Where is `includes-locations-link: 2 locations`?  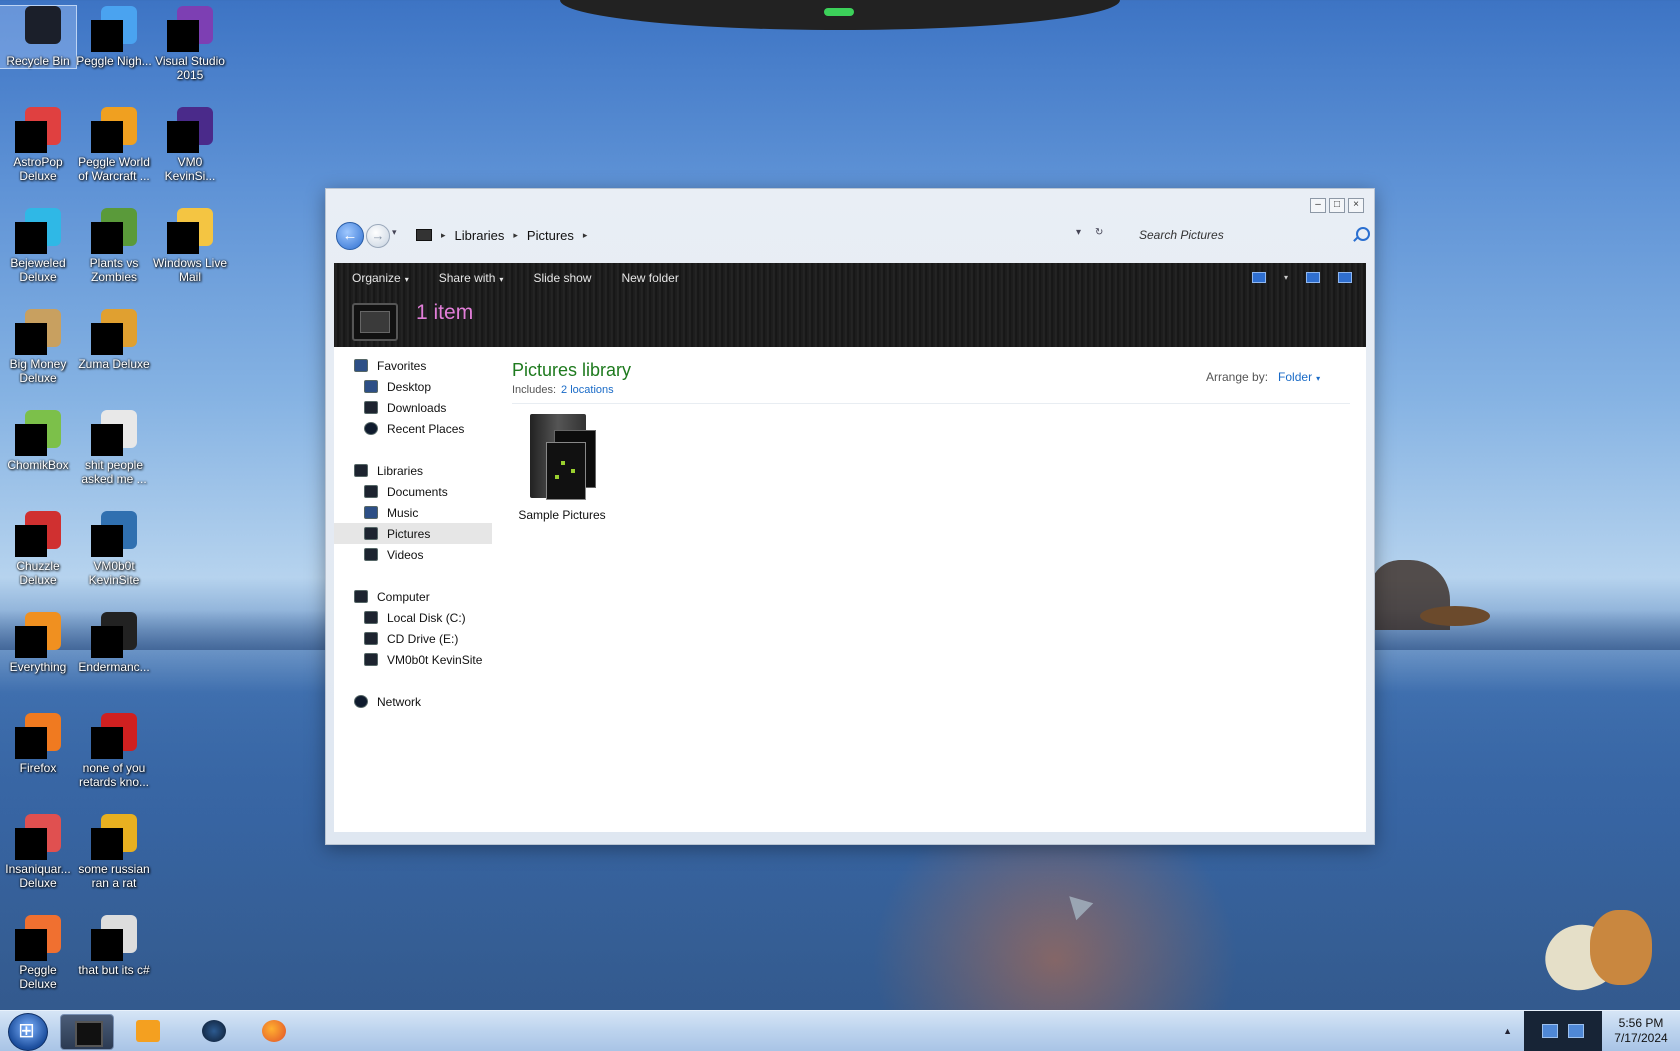
includes-locations-link: 2 locations is located at coordinates (587, 390).